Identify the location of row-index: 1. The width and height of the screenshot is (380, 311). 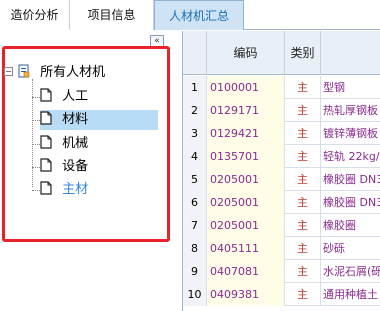
(195, 87).